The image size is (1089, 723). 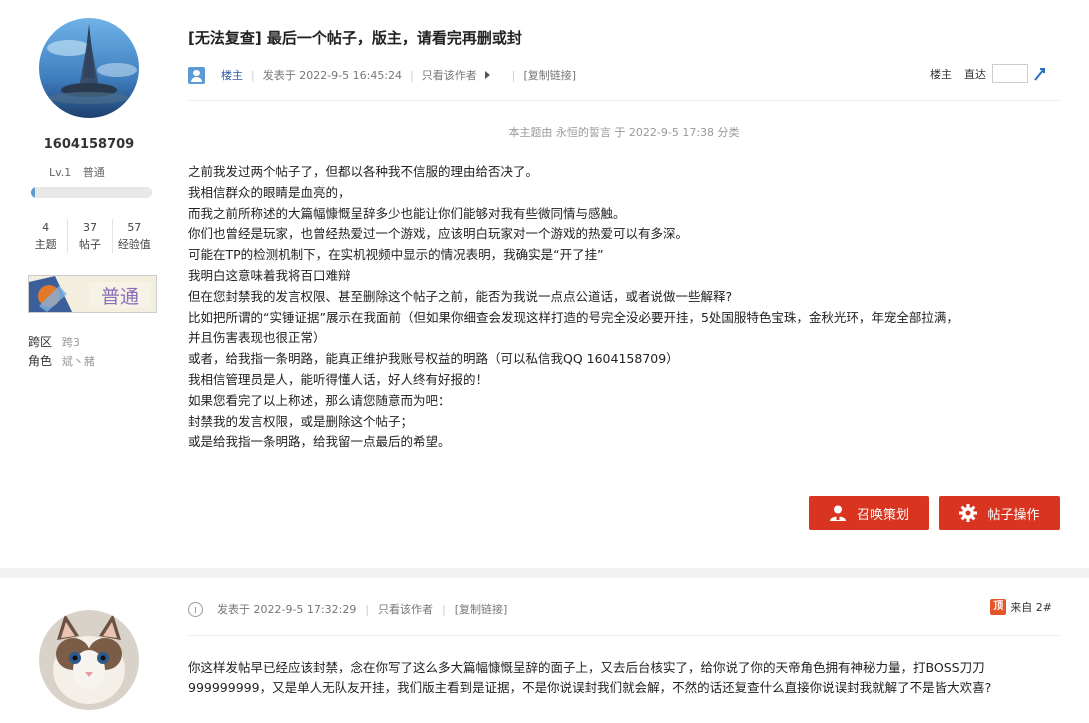 I want to click on level-progress-bar, so click(x=91, y=192).